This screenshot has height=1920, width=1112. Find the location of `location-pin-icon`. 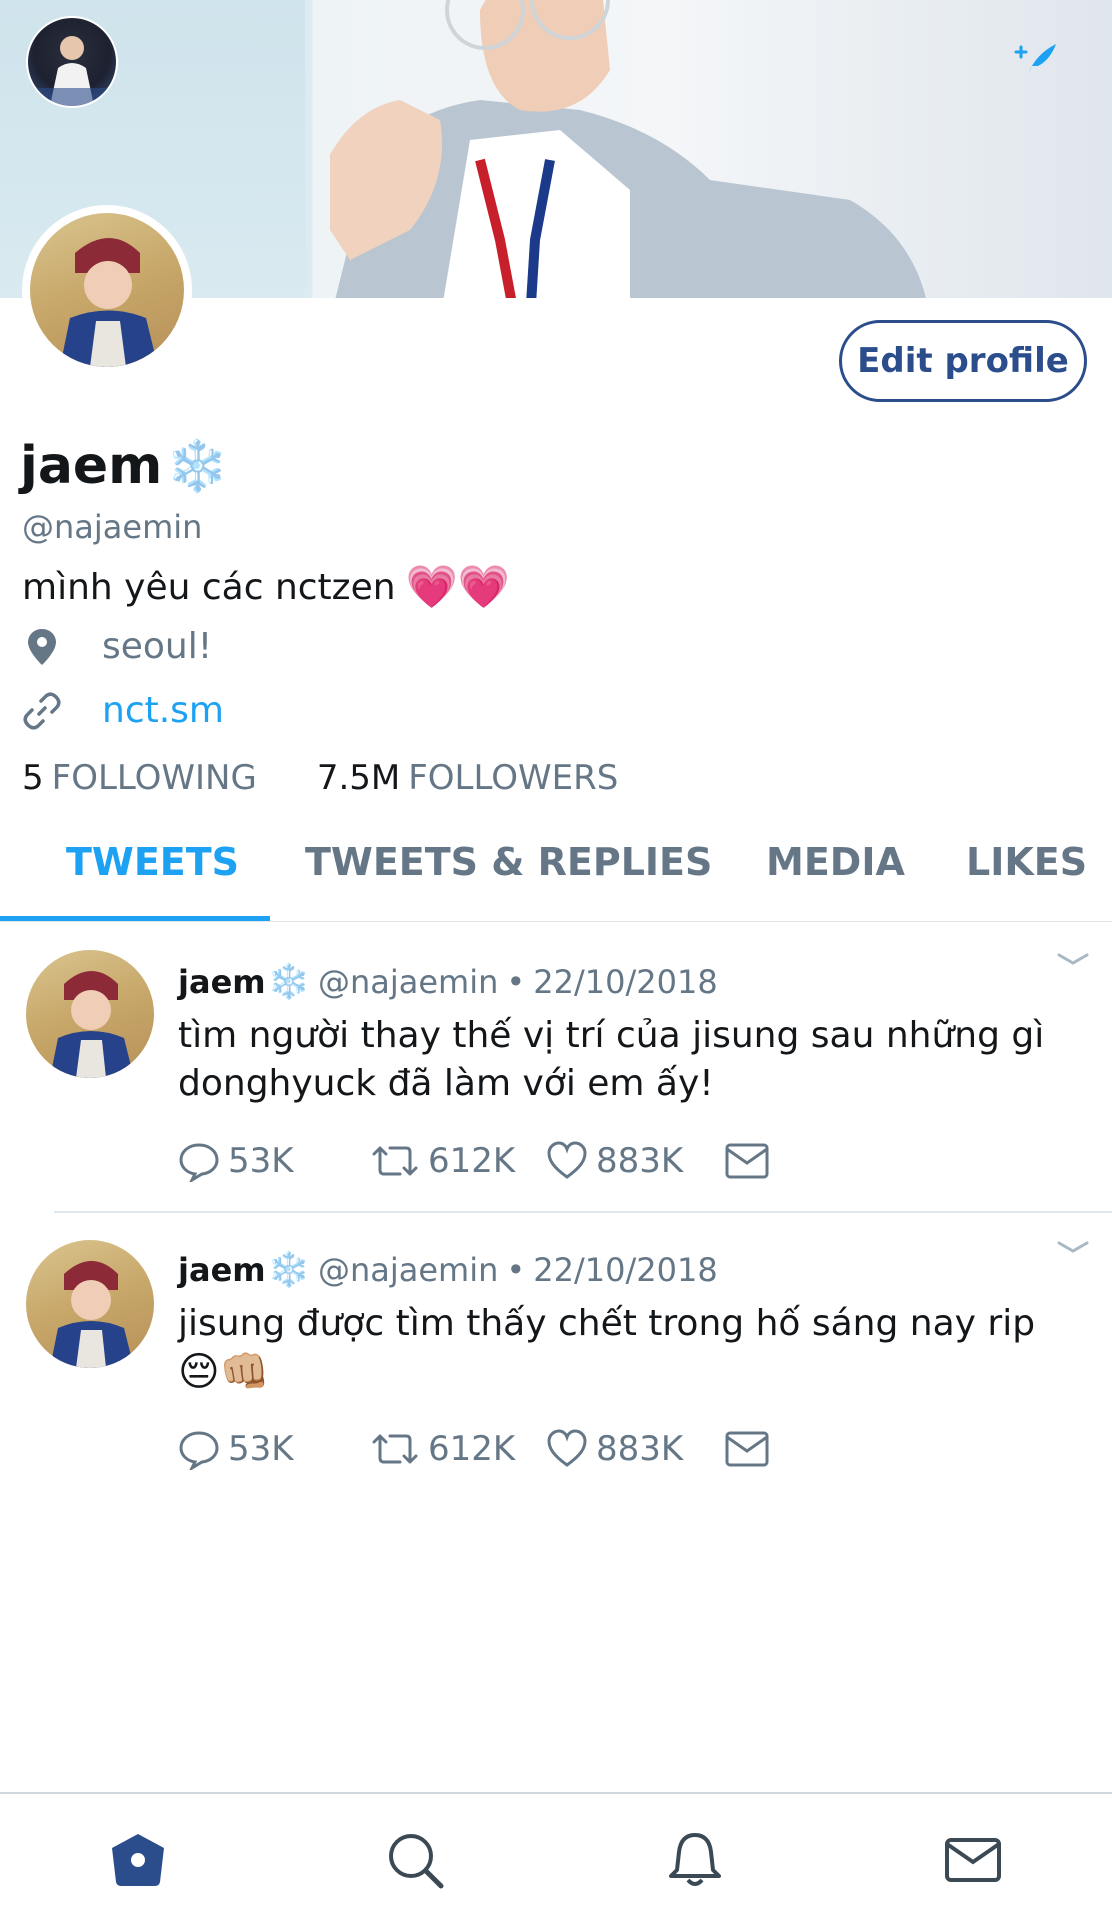

location-pin-icon is located at coordinates (42, 646).